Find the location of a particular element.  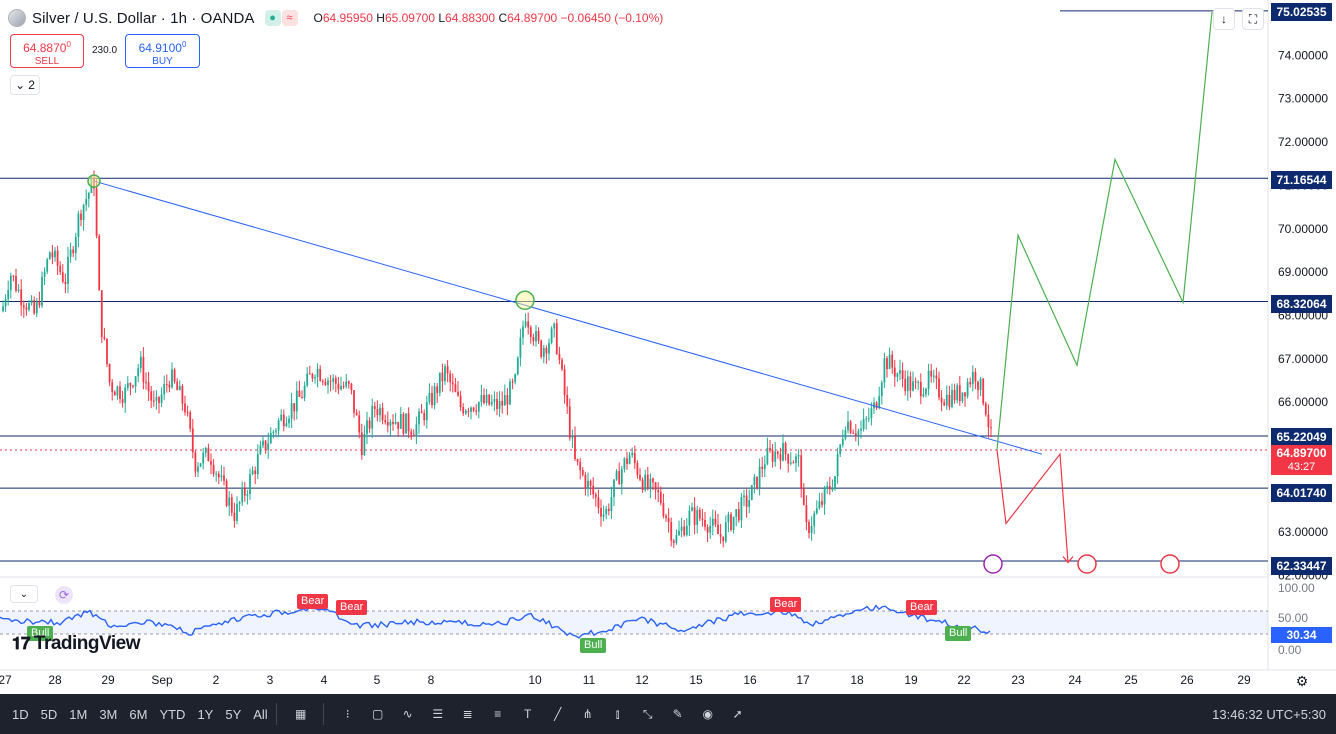

spread-value: 230.0 is located at coordinates (105, 50).